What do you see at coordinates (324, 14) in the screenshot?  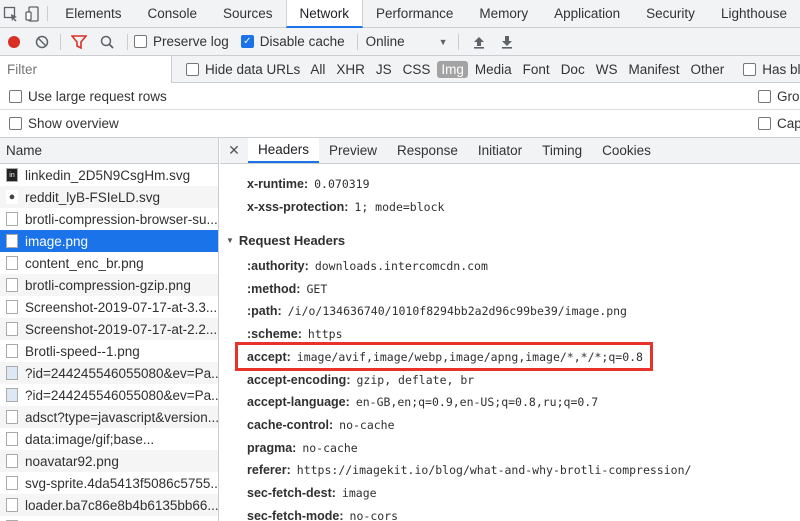 I see `tab-network: Network` at bounding box center [324, 14].